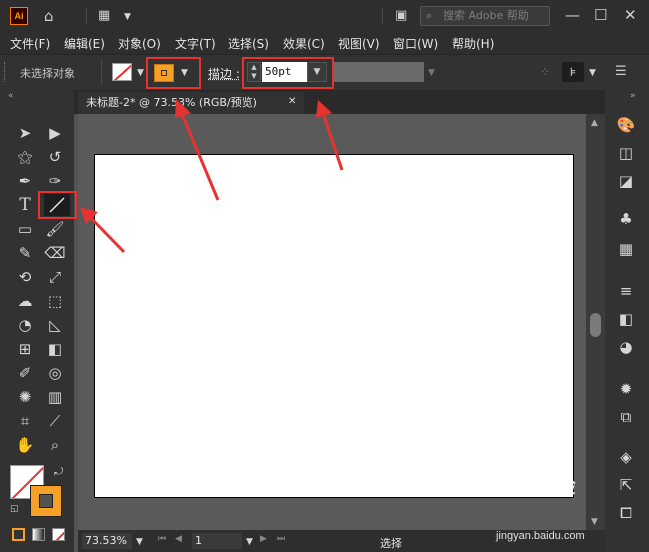 The width and height of the screenshot is (649, 552). What do you see at coordinates (540, 536) in the screenshot?
I see `watermark-url: jingyan.baidu.com` at bounding box center [540, 536].